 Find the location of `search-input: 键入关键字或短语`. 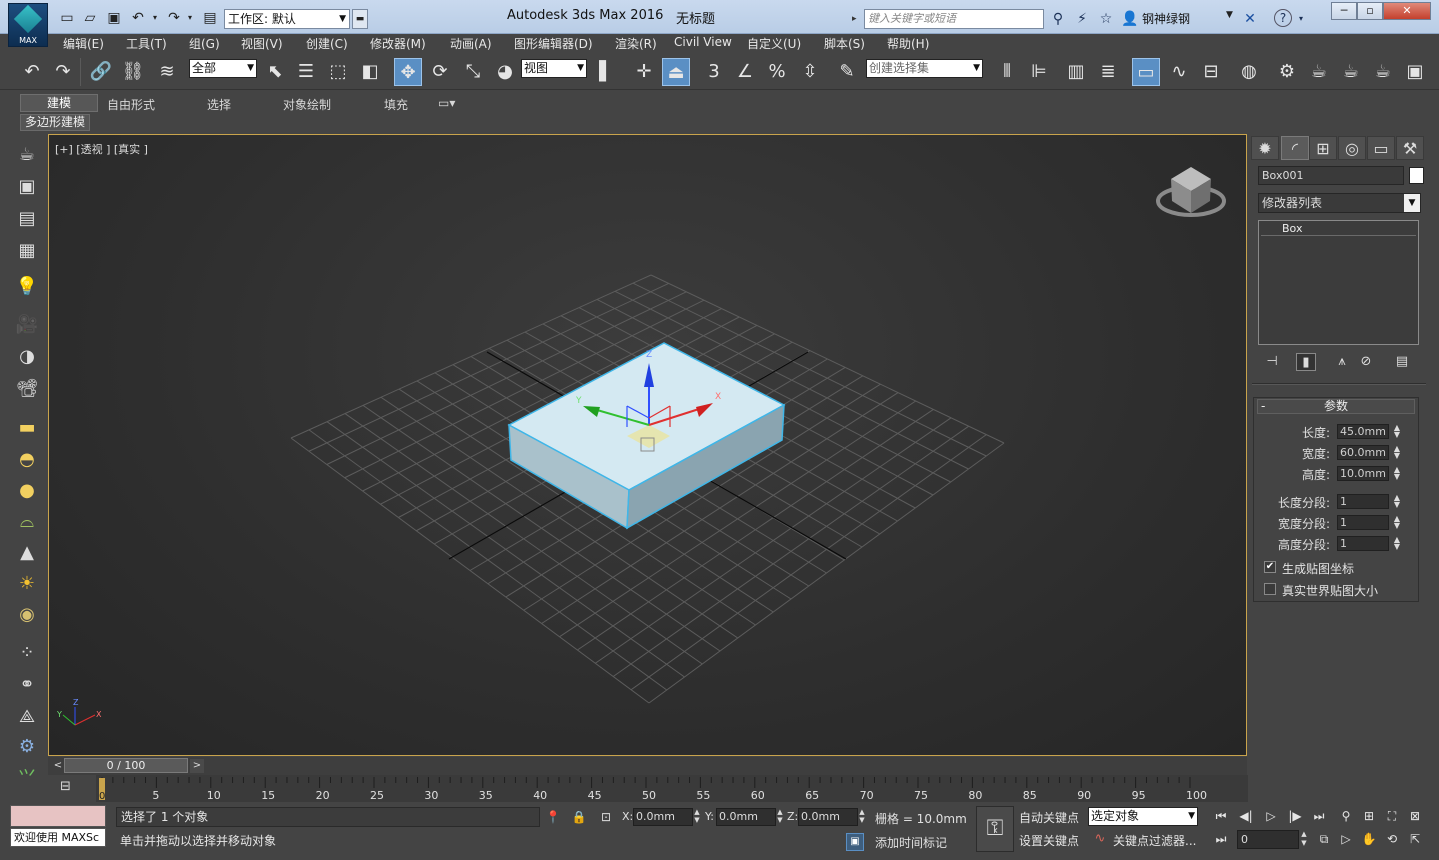

search-input: 键入关键字或短语 is located at coordinates (954, 19).